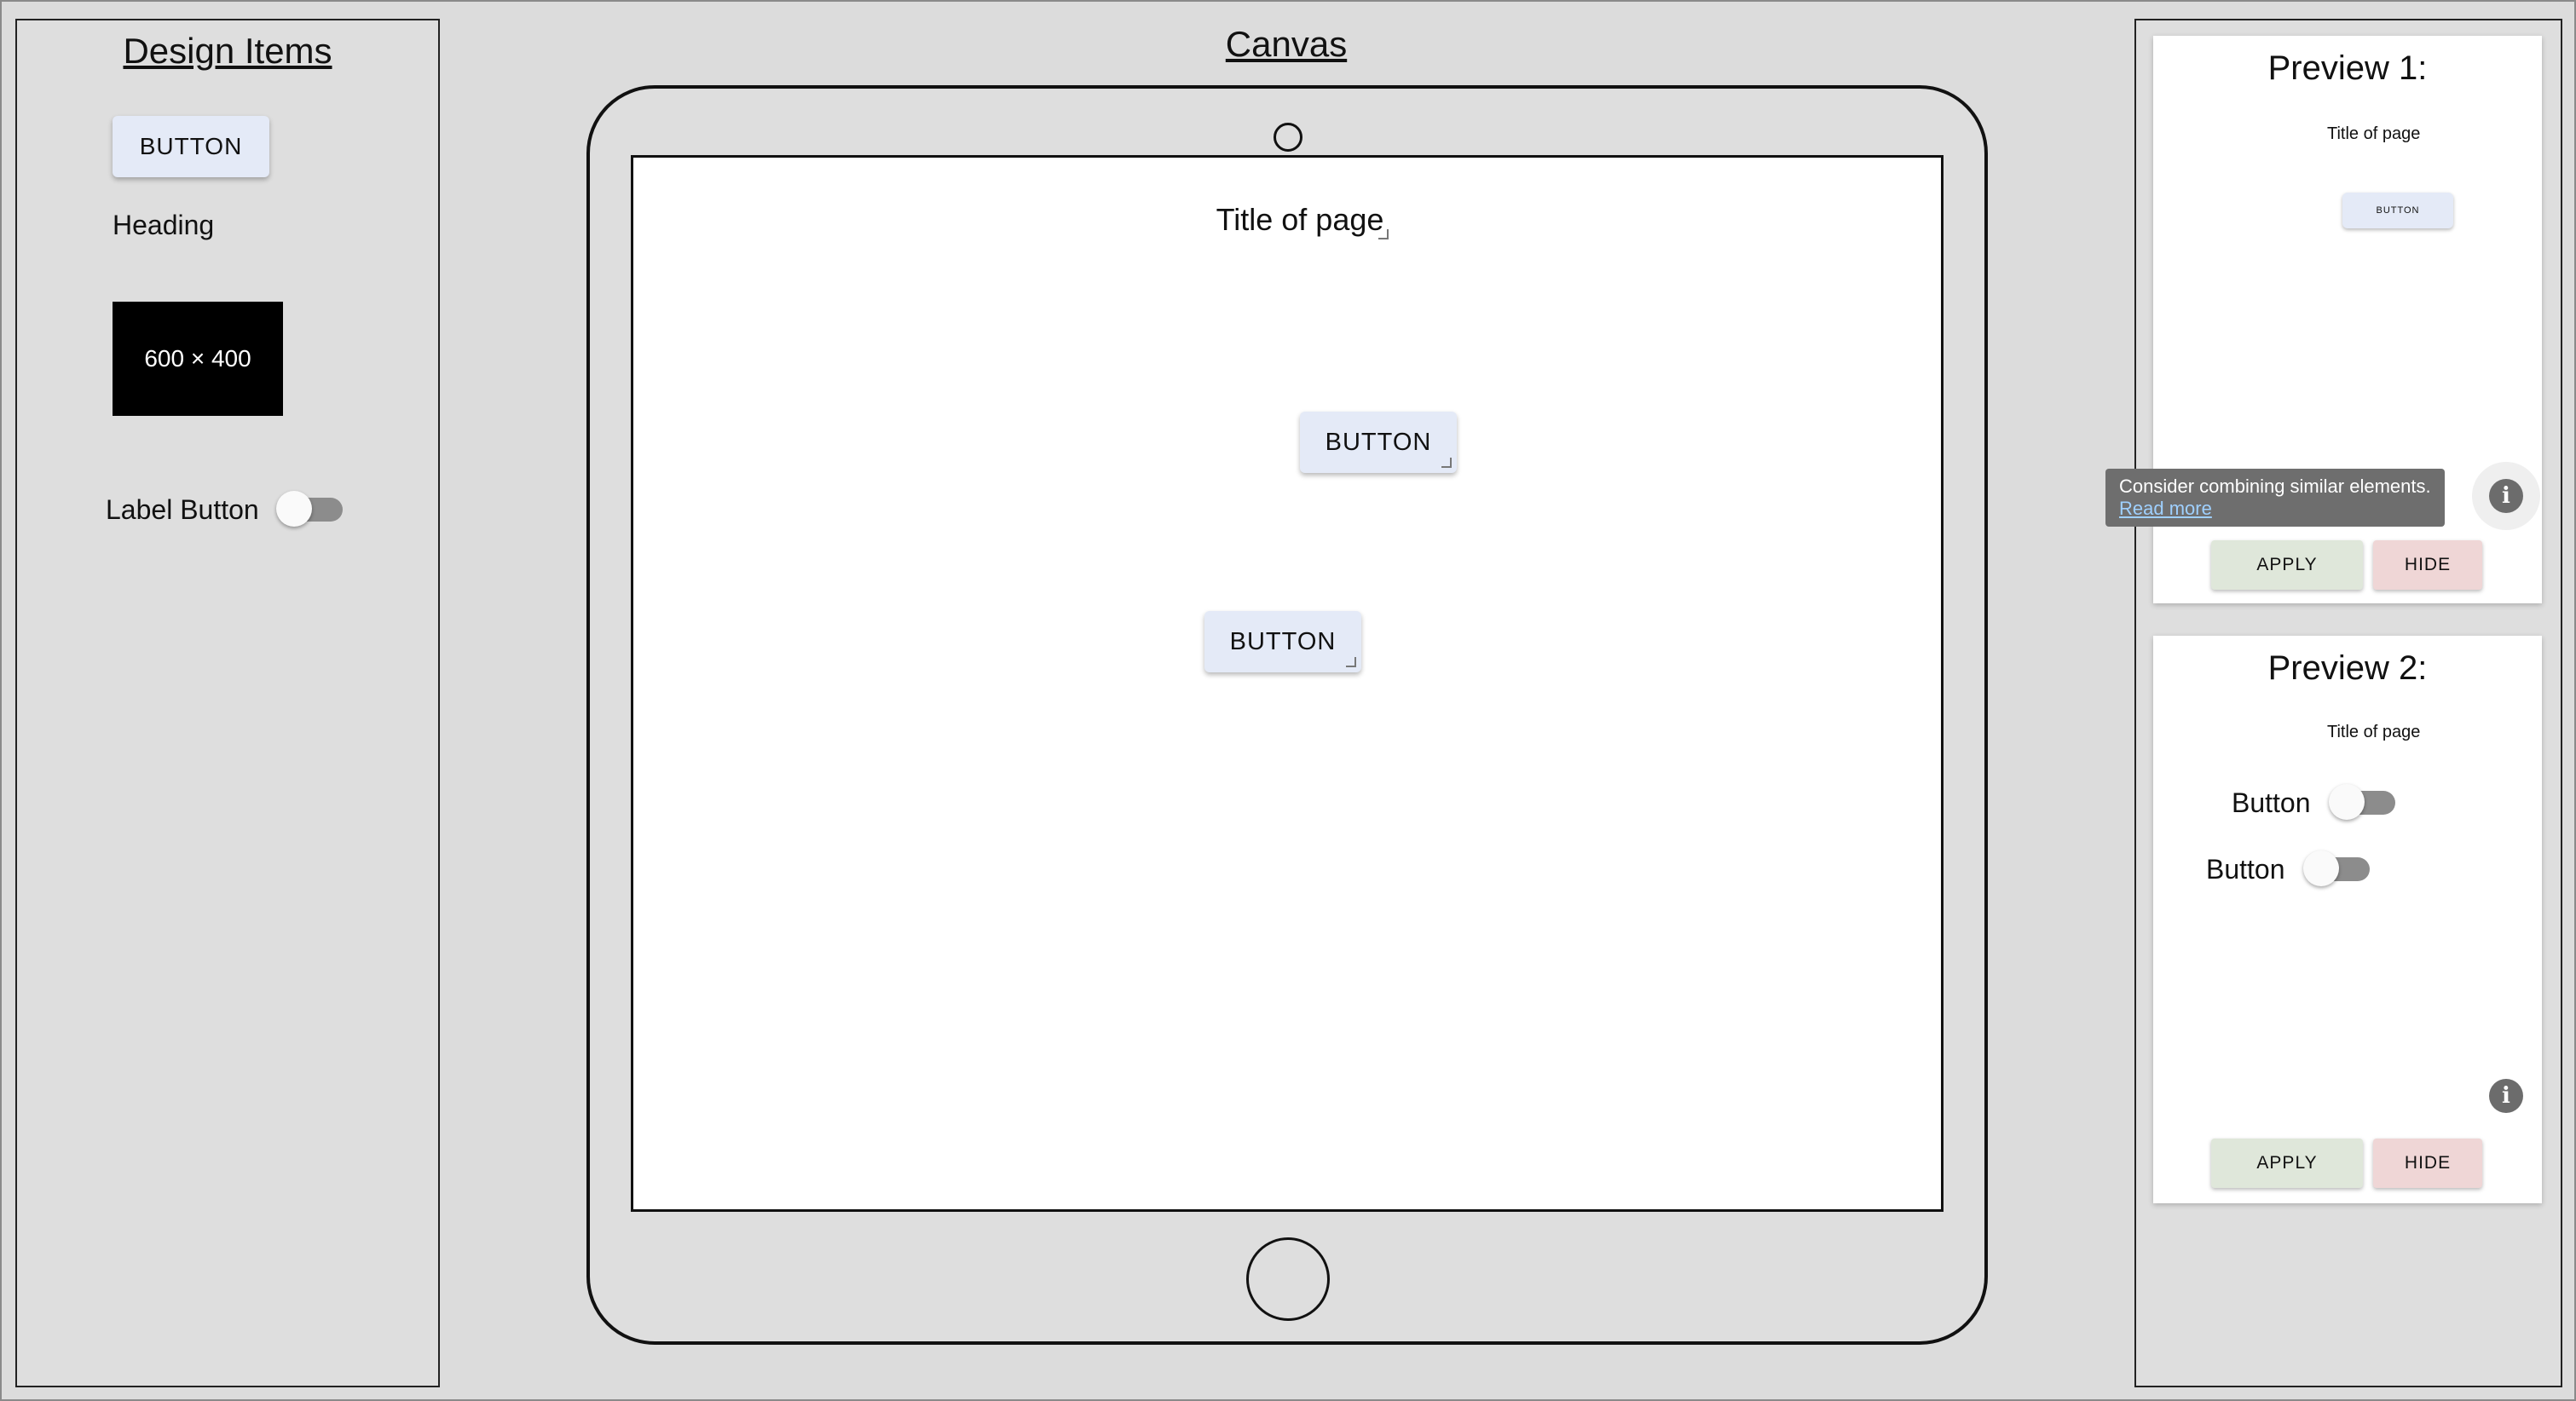  Describe the element at coordinates (2245, 869) in the screenshot. I see `preview-2-toggle-2-label: Button` at that location.